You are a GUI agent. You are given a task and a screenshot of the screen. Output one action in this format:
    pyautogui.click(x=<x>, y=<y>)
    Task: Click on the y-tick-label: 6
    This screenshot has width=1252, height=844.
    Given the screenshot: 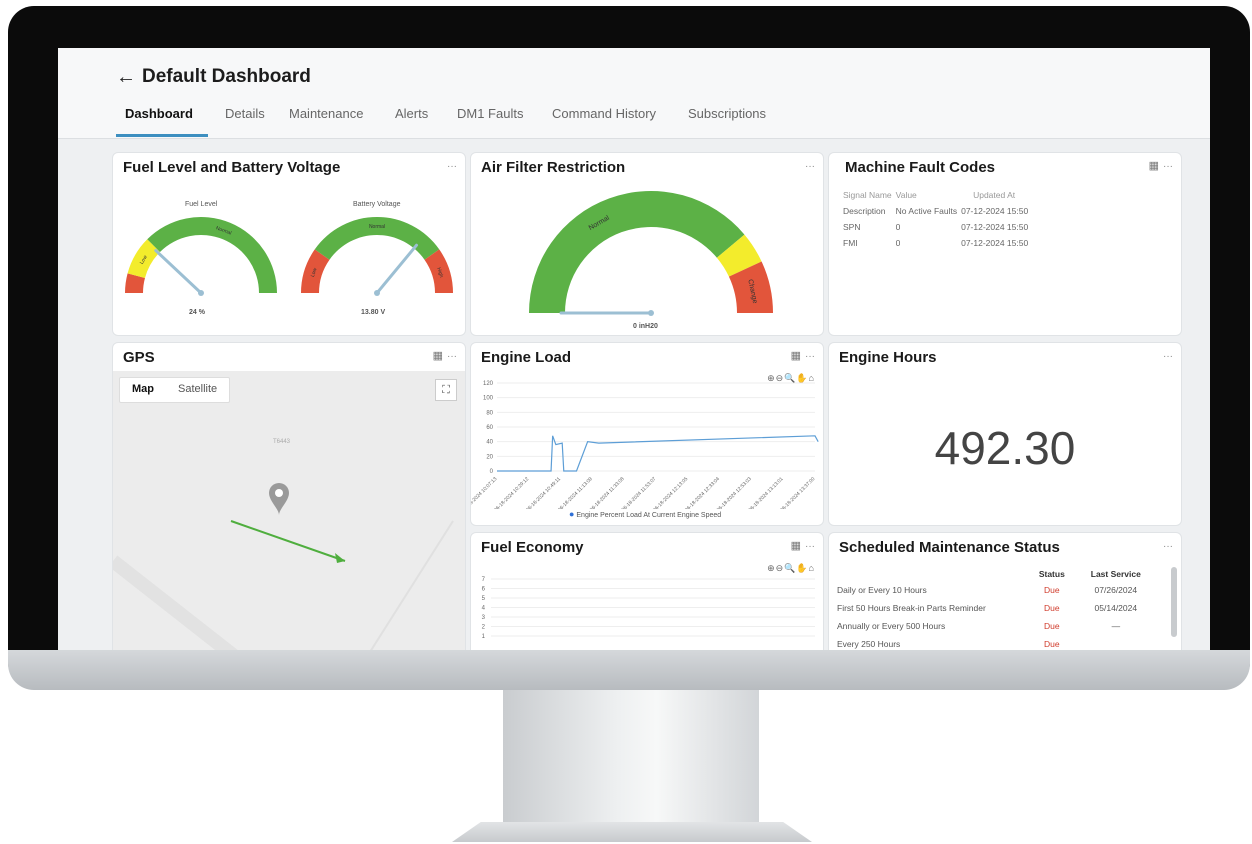 What is the action you would take?
    pyautogui.click(x=484, y=590)
    